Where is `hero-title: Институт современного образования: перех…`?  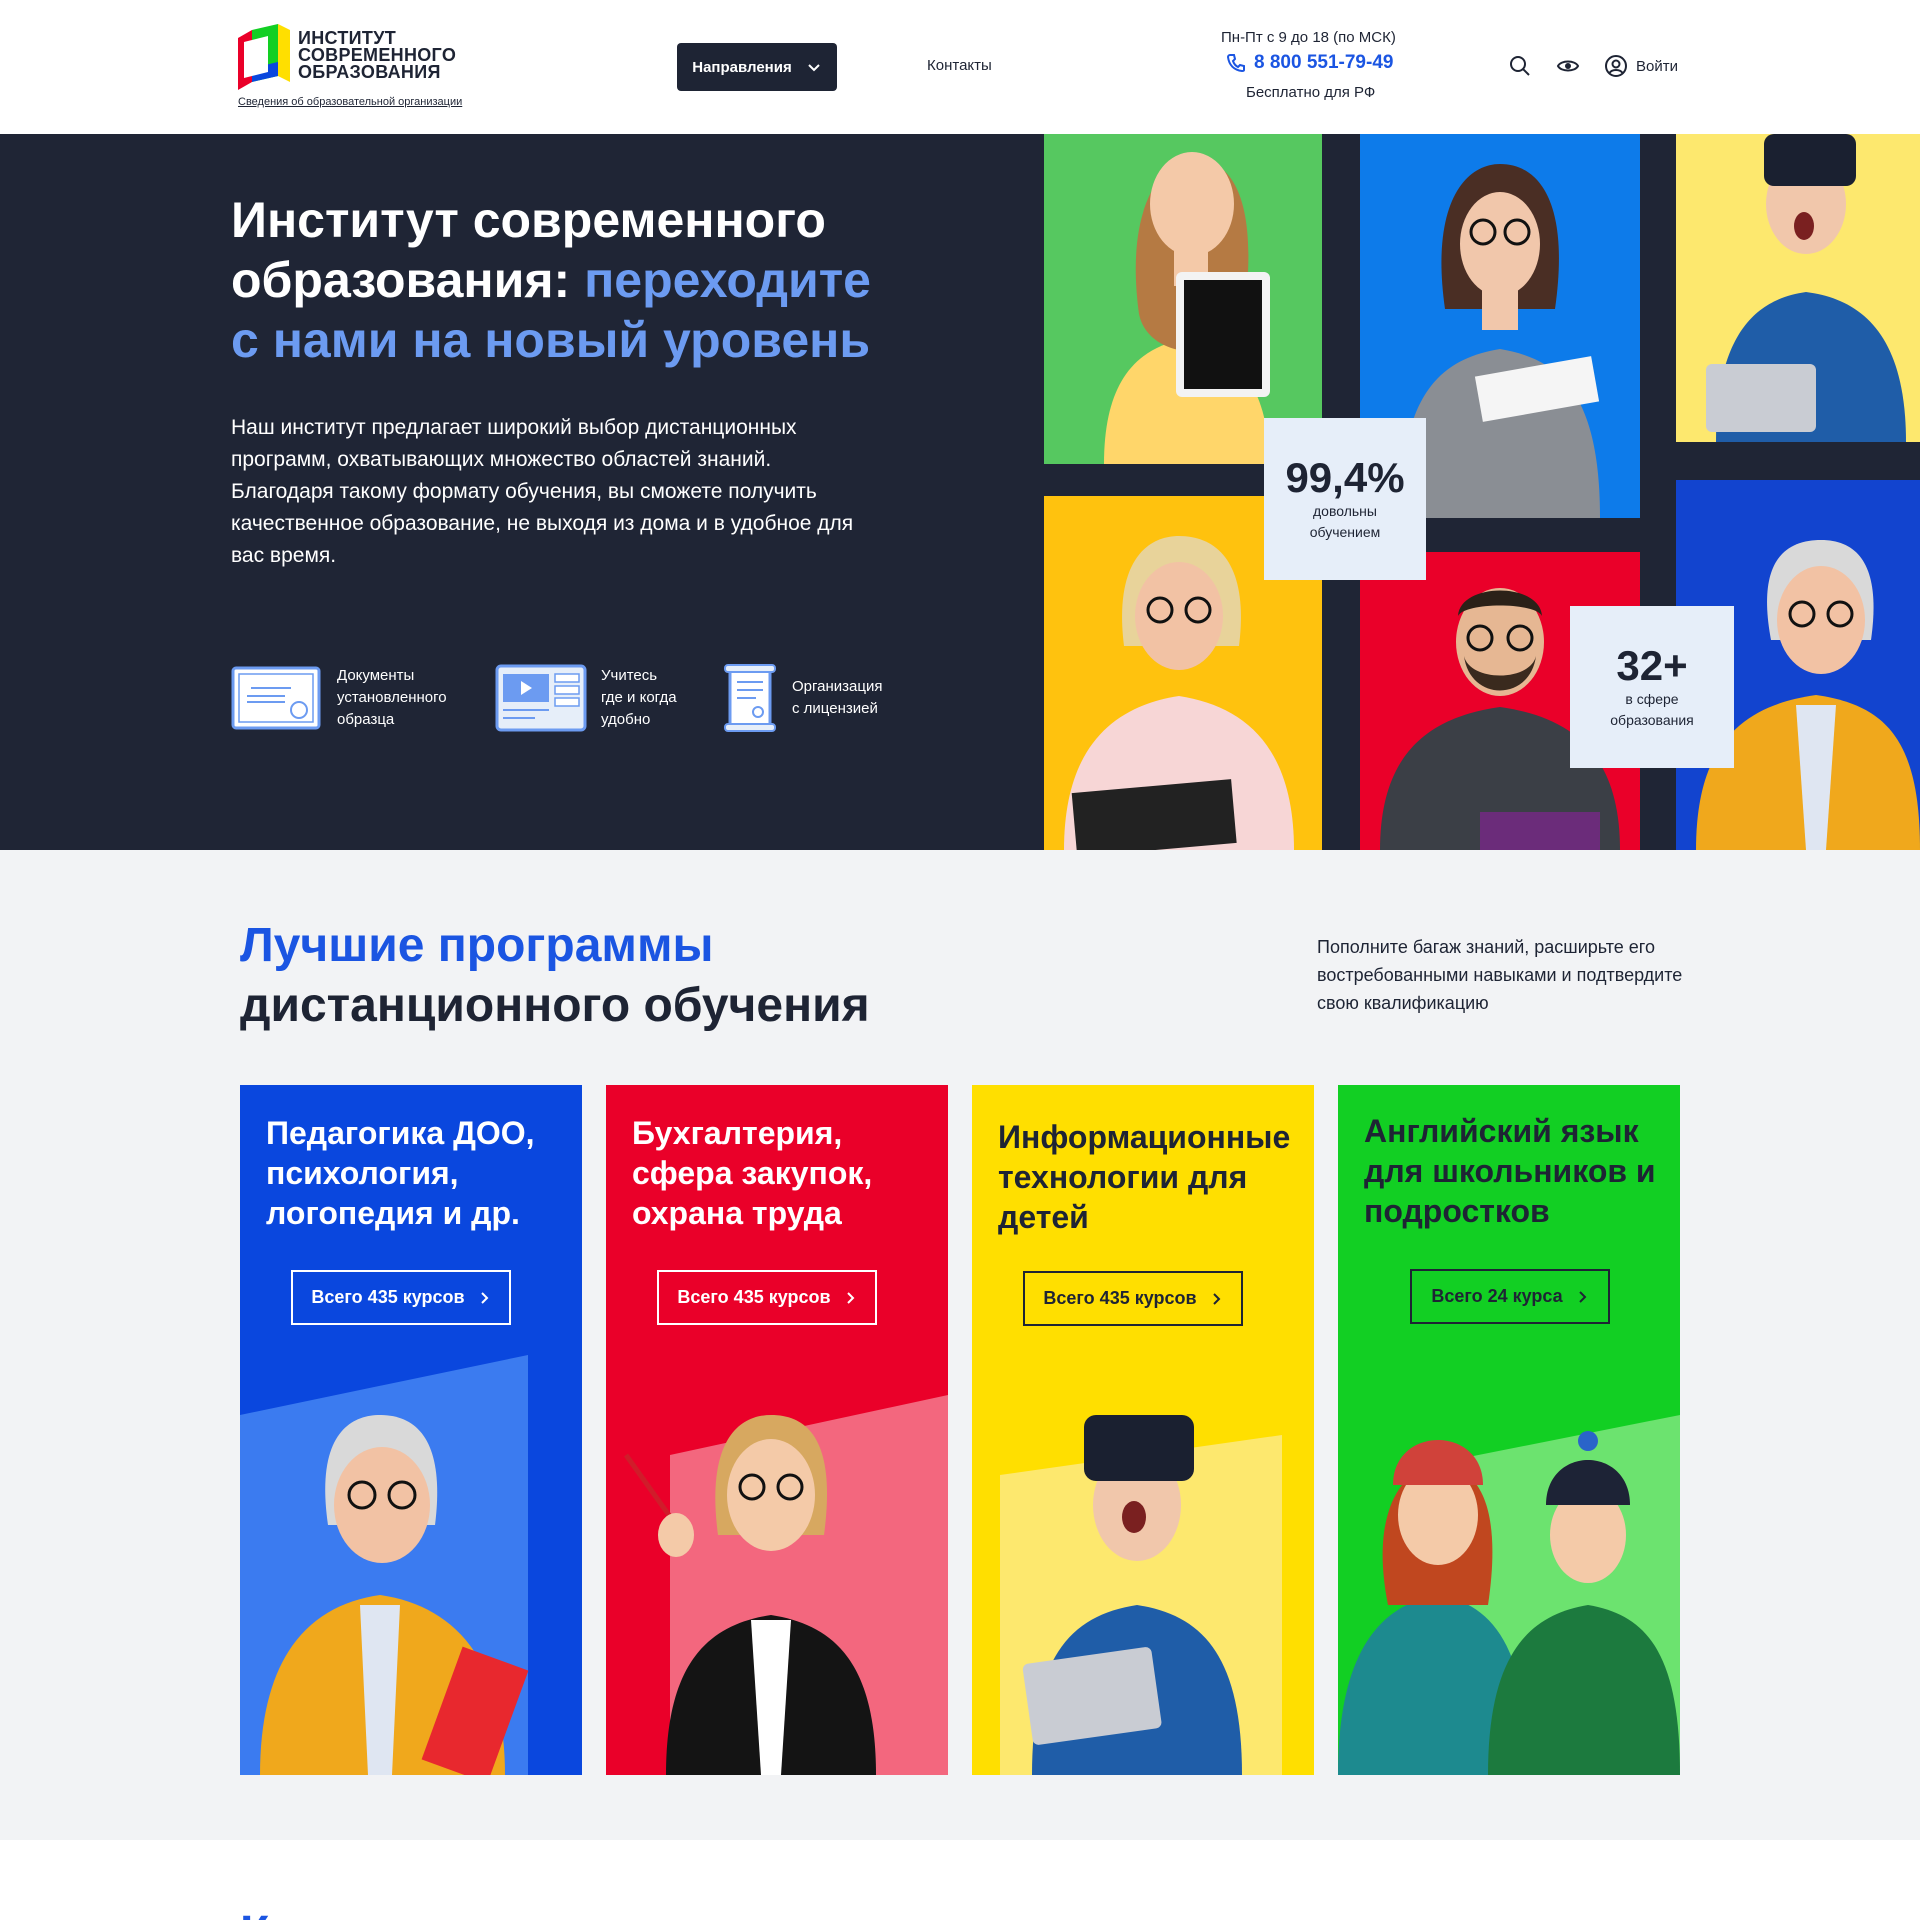
hero-title: Институт современного образования: перех… is located at coordinates (571, 280).